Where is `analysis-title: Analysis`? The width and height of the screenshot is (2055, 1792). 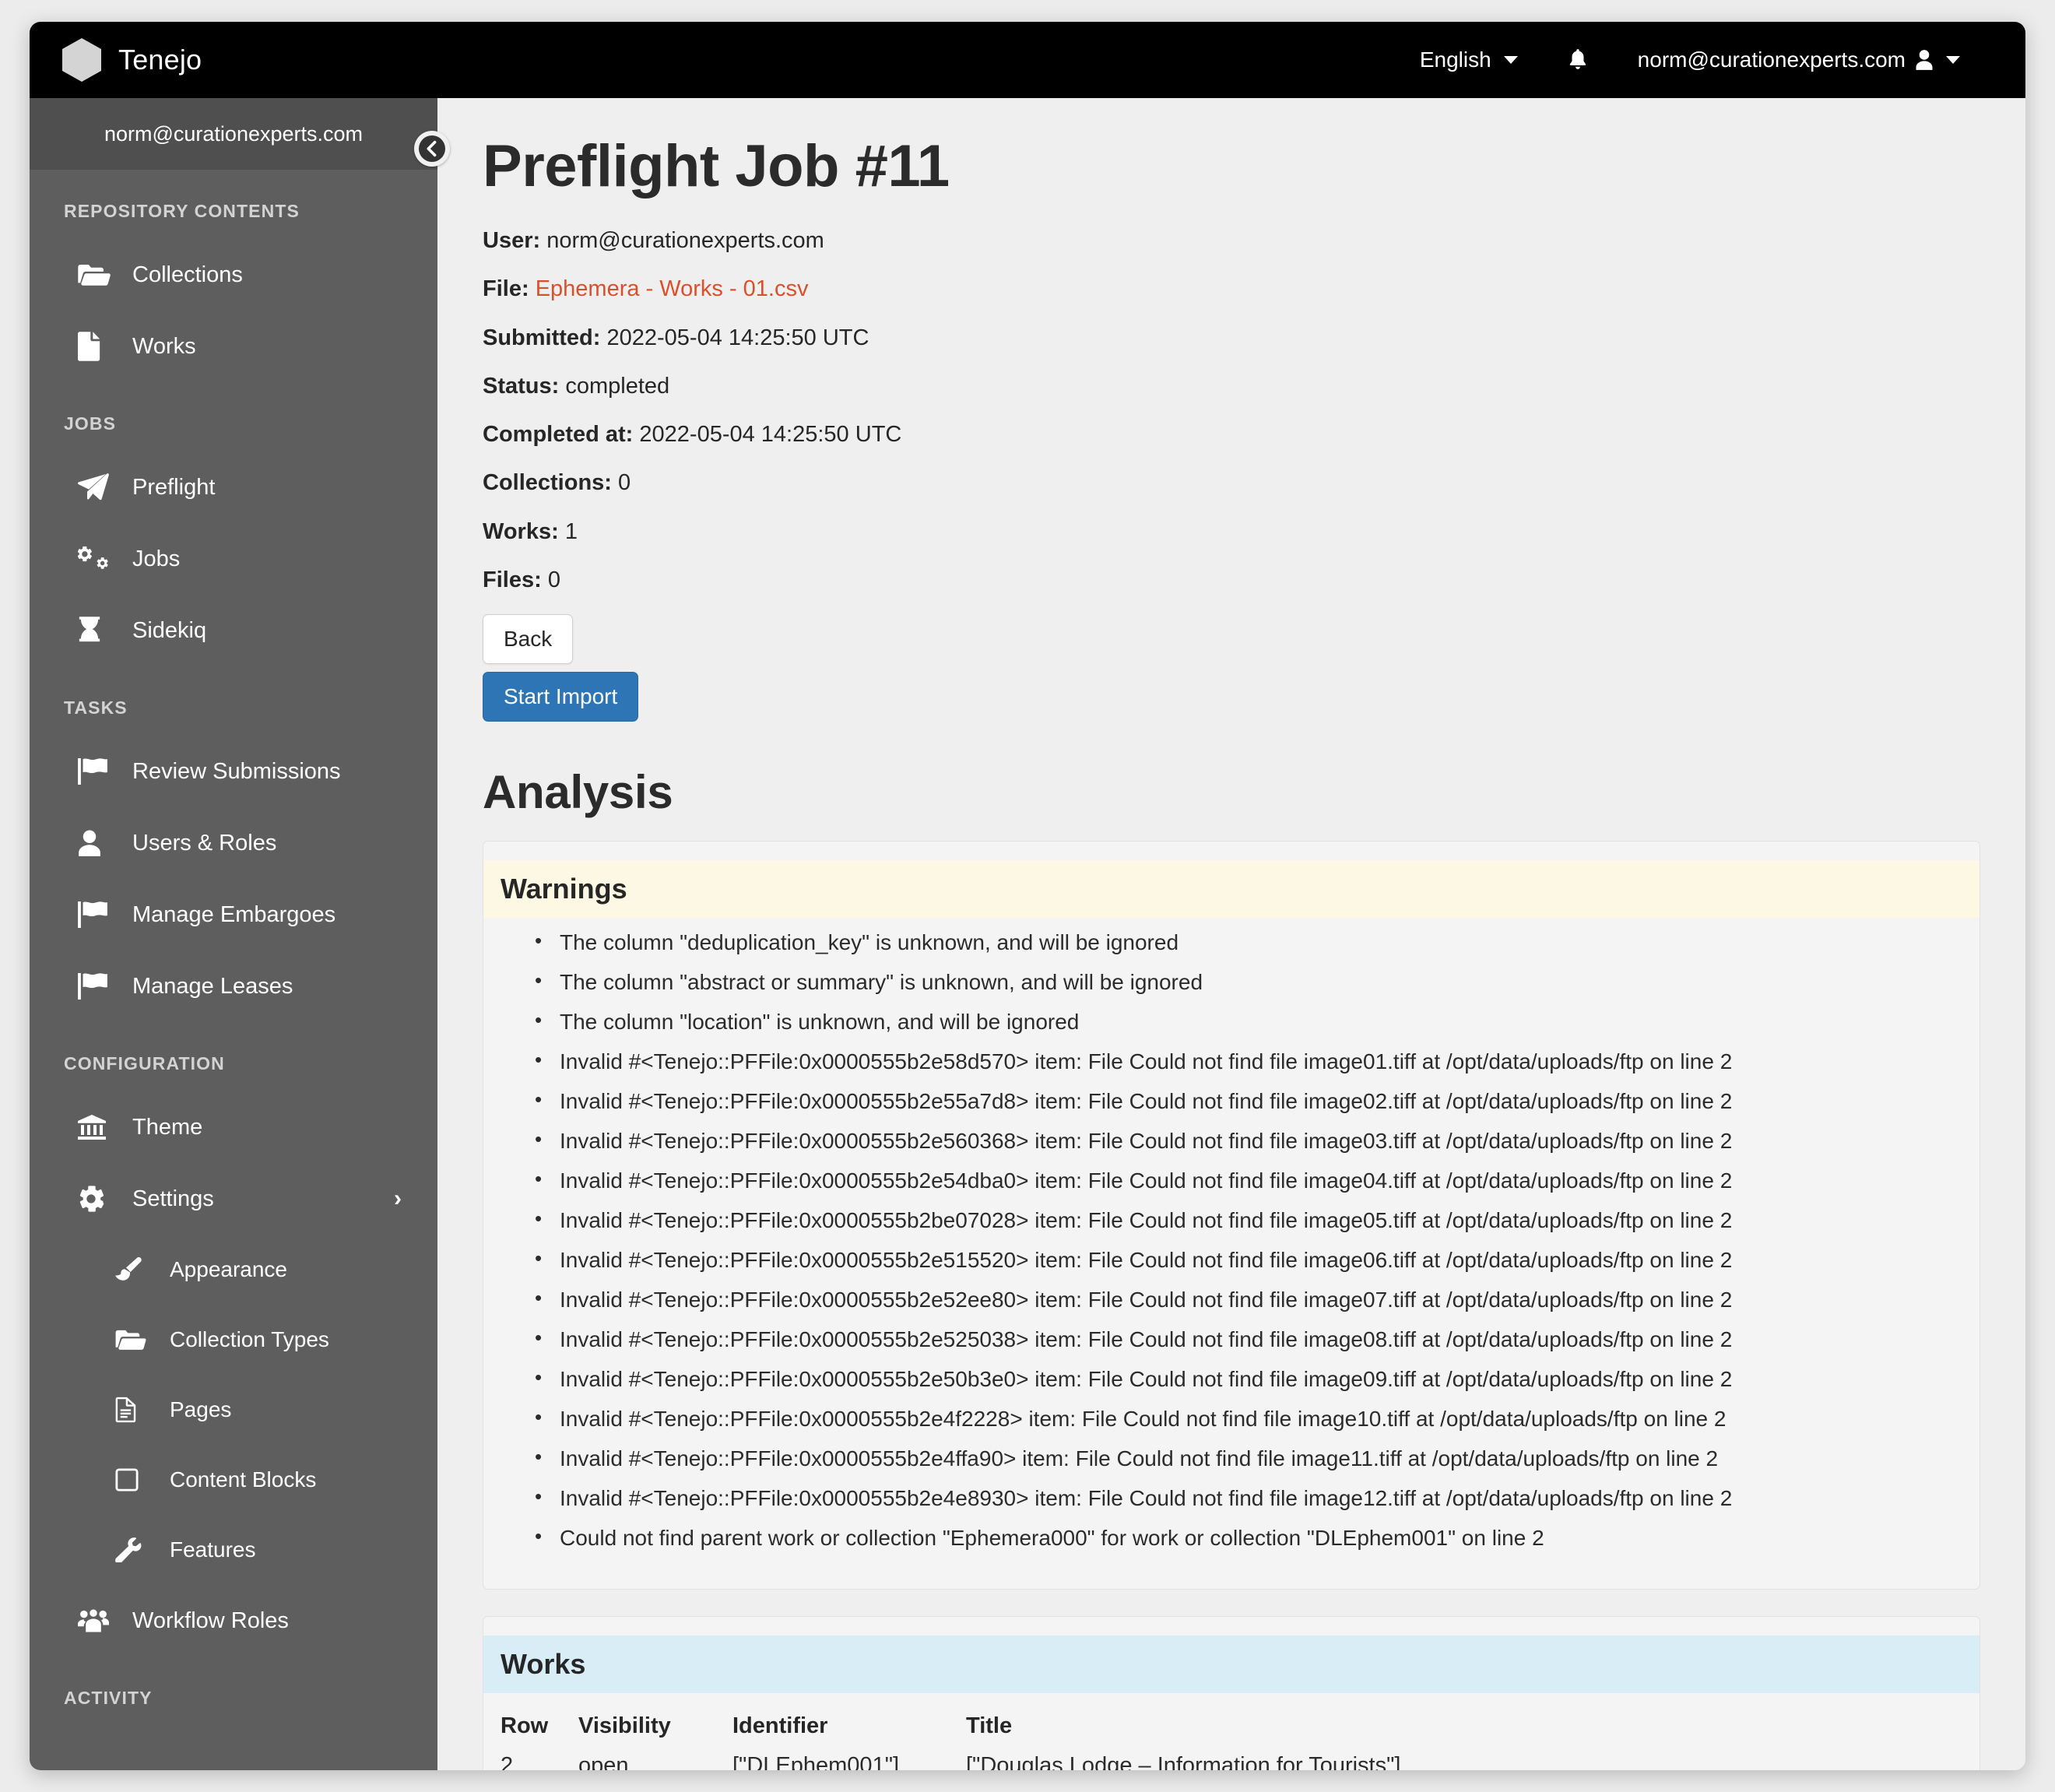
analysis-title: Analysis is located at coordinates (578, 792).